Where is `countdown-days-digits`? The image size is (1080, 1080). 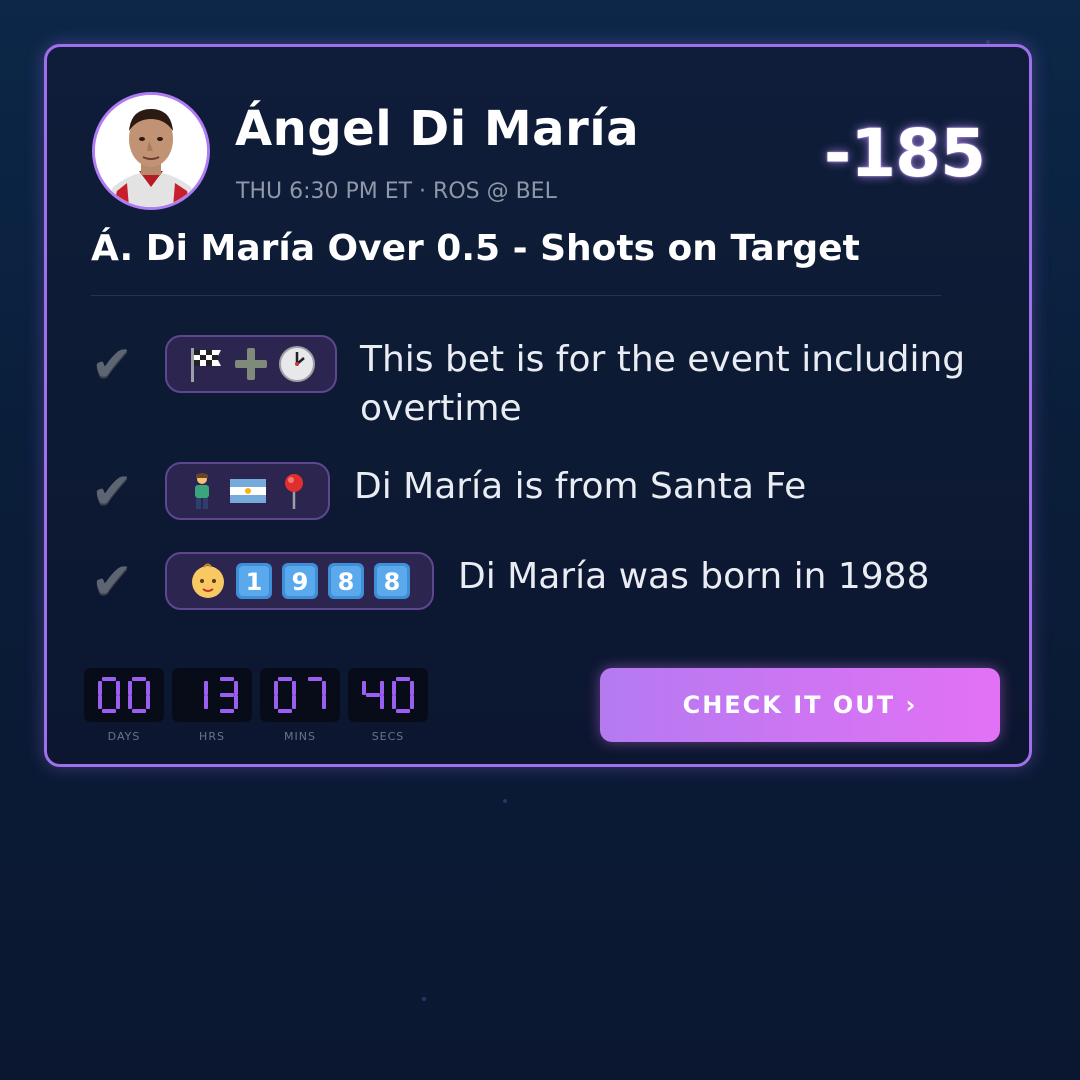 countdown-days-digits is located at coordinates (124, 695).